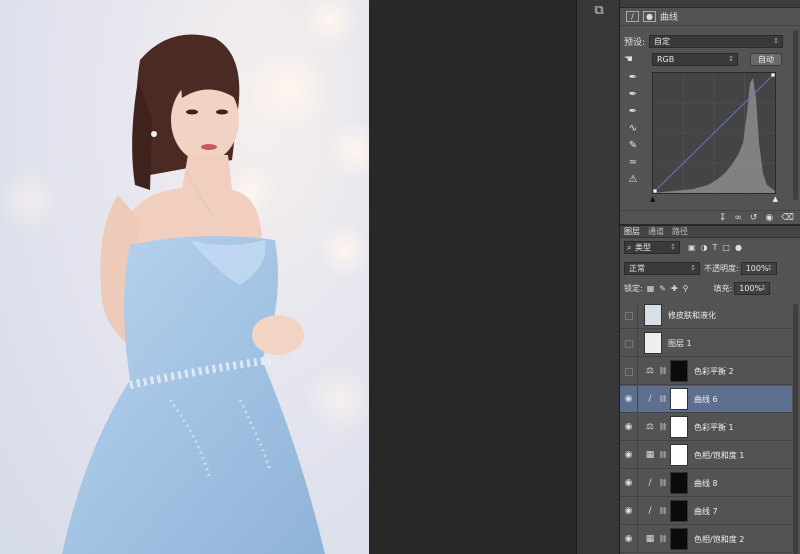  Describe the element at coordinates (706, 399) in the screenshot. I see `layer-row: ◉ ∕ ⛓ 曲线 6` at that location.